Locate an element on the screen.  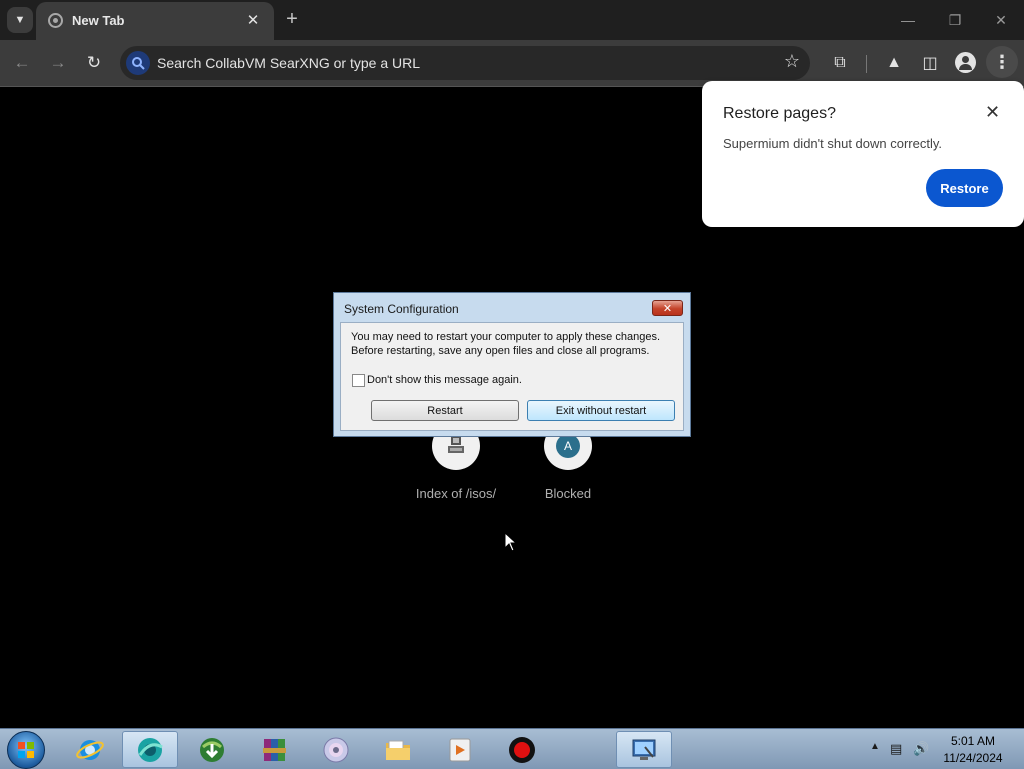
file-explorer-icon is located at coordinates (398, 750).